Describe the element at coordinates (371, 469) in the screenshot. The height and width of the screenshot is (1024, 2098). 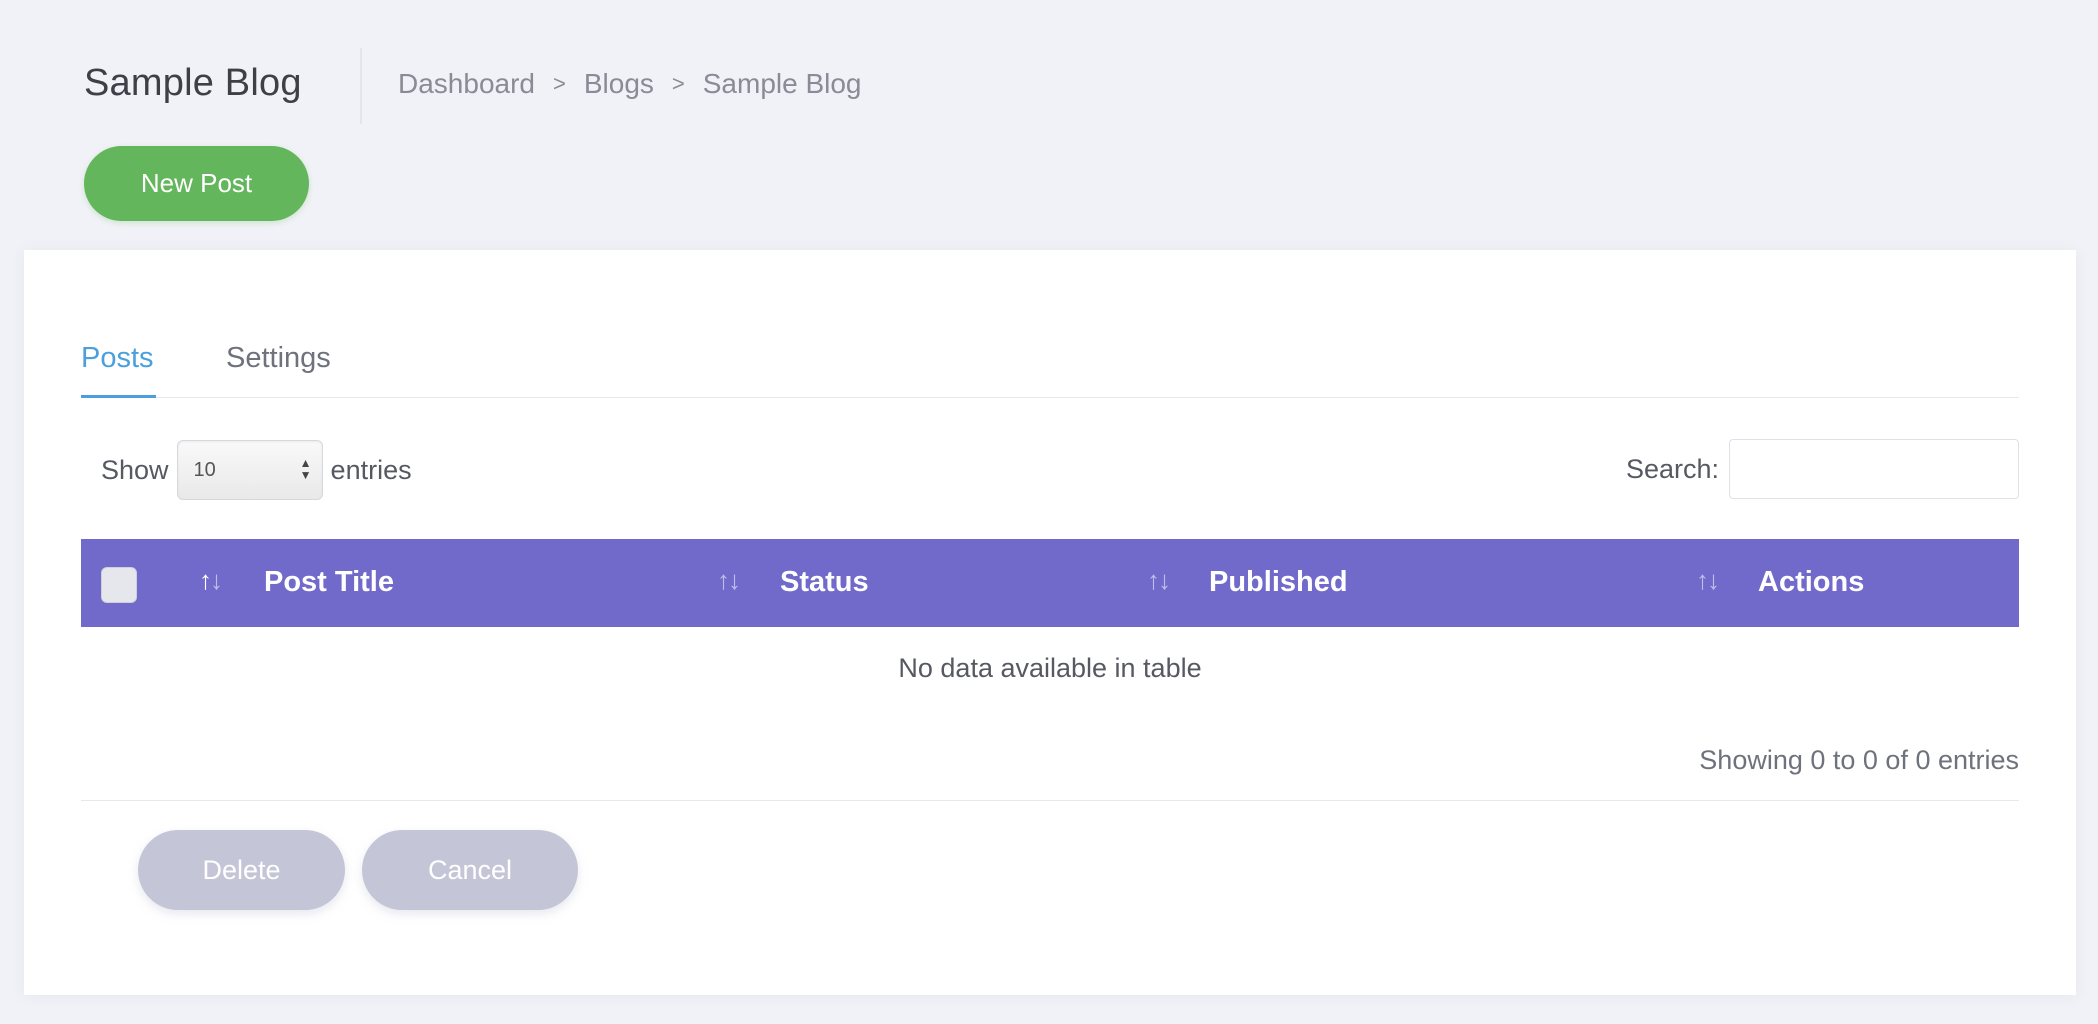
I see `entries-label: entries` at that location.